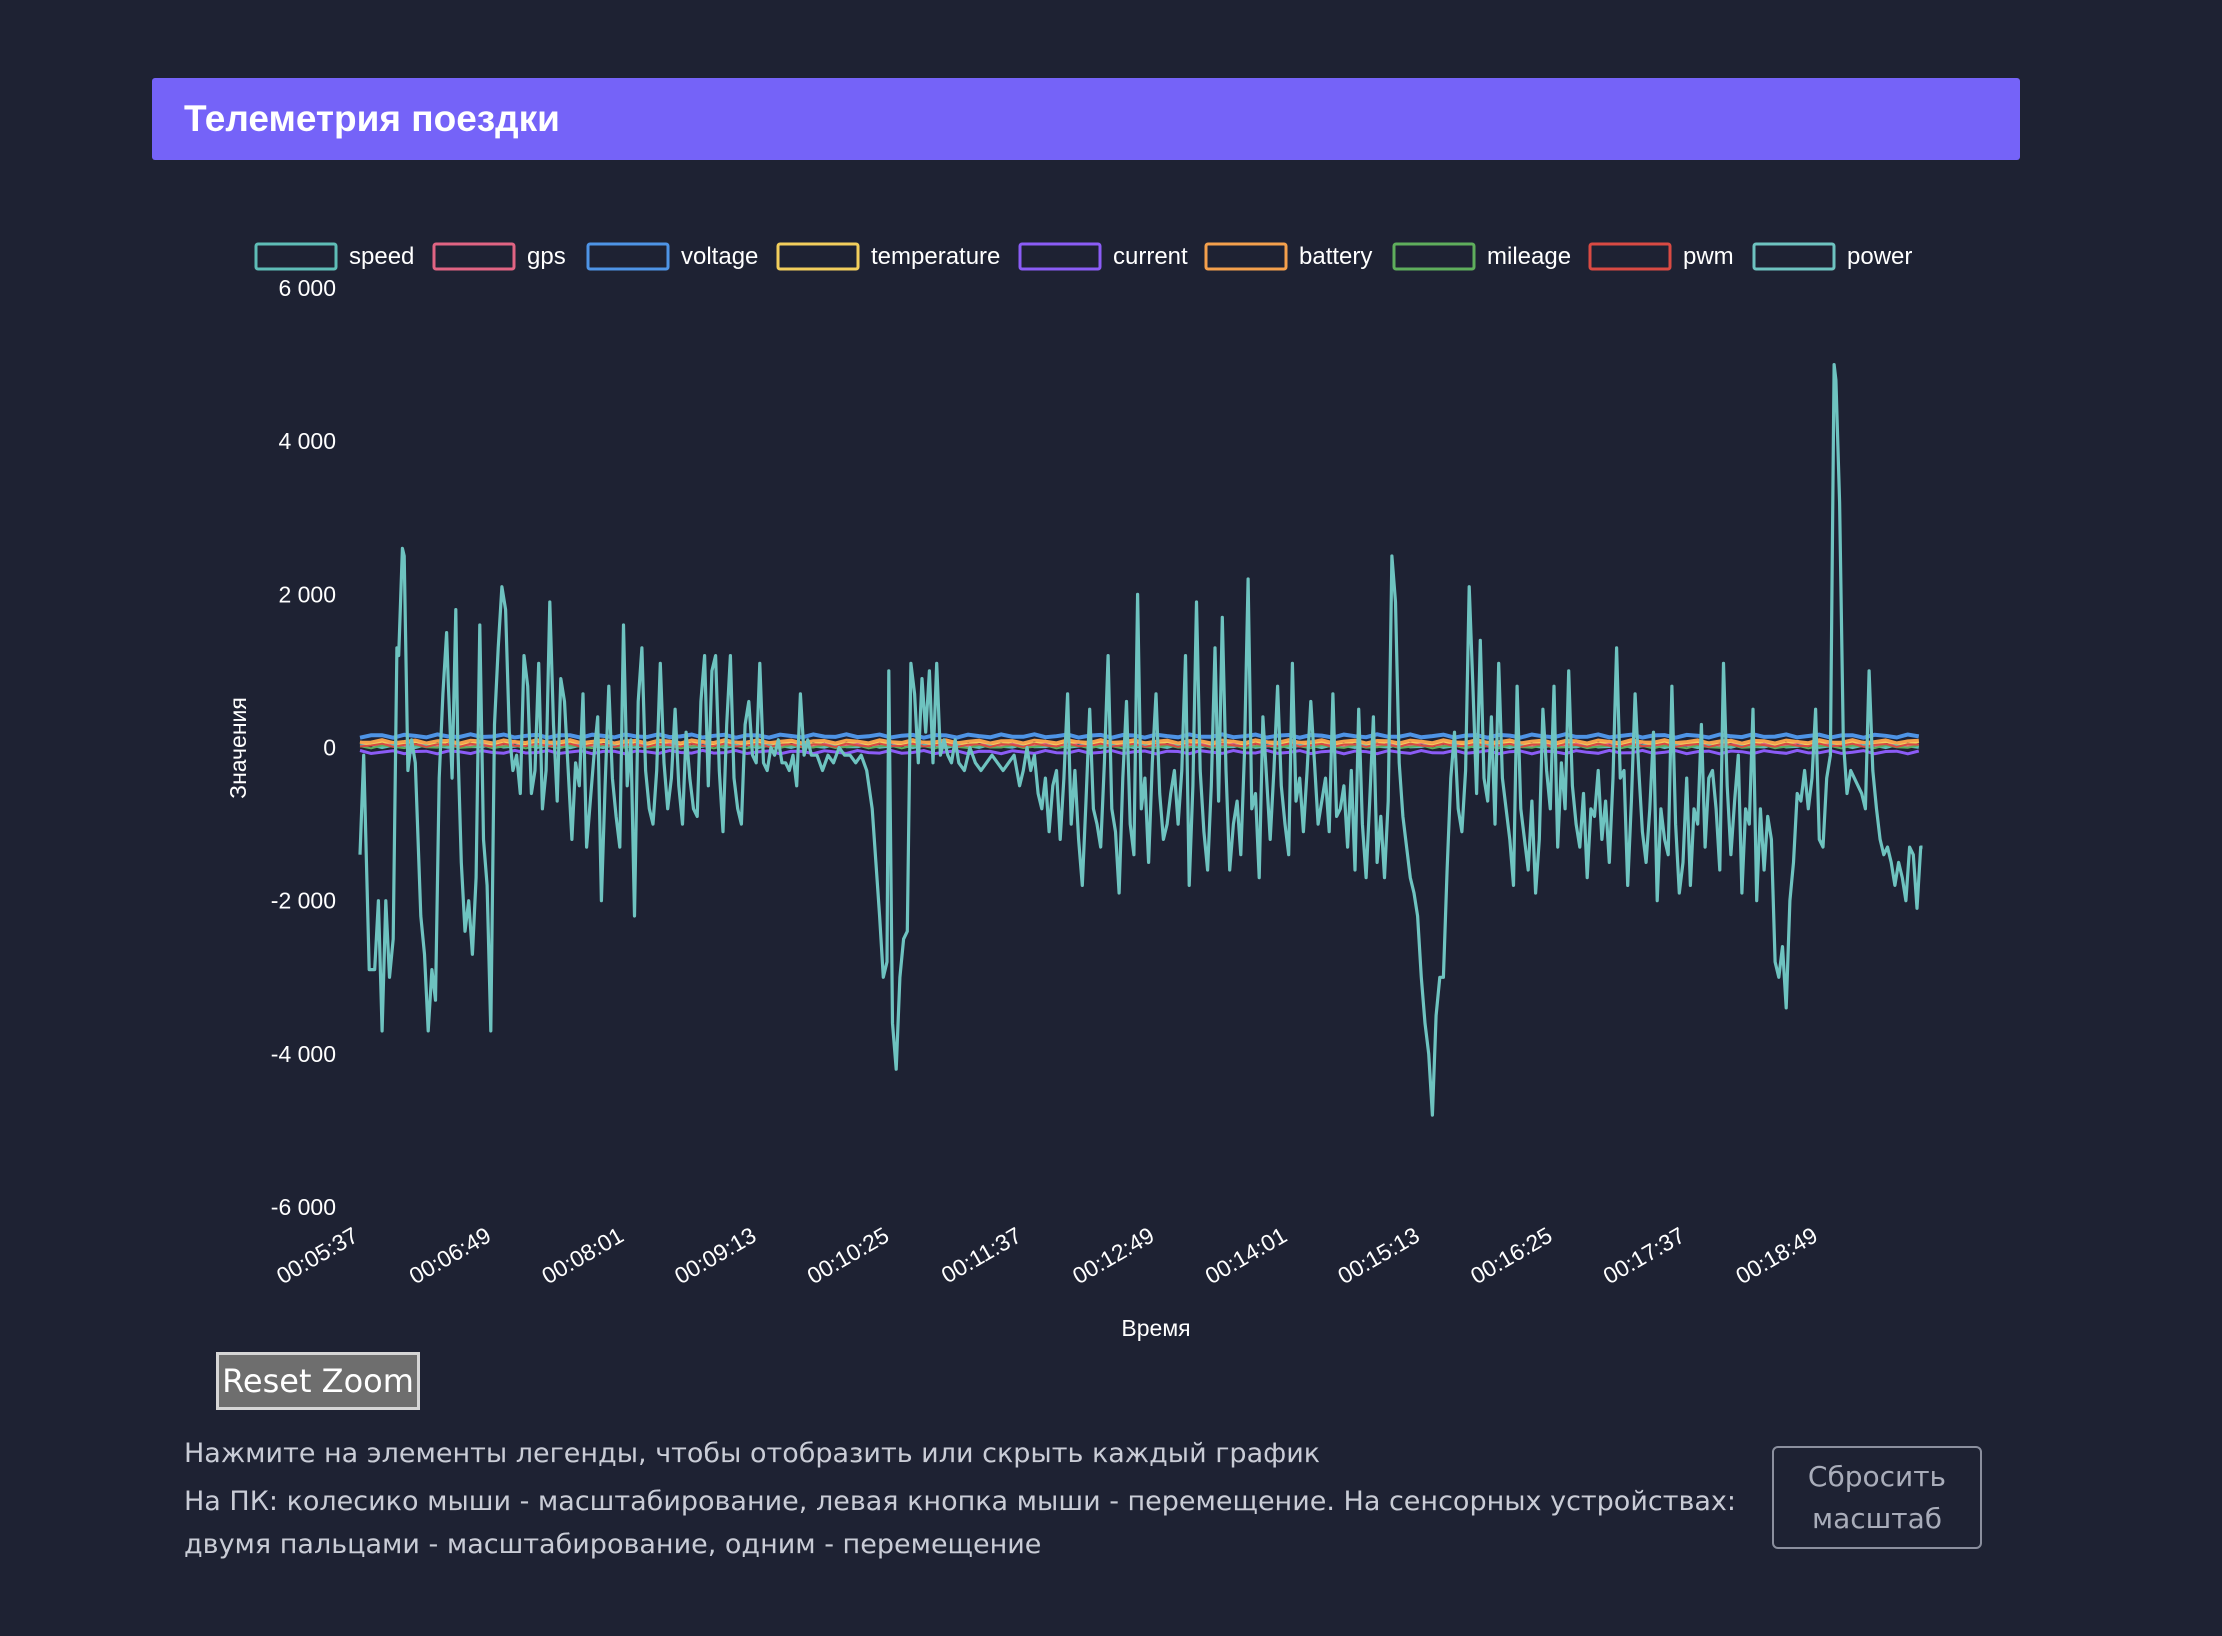  I want to click on y-tick-label: -2 000, so click(303, 901).